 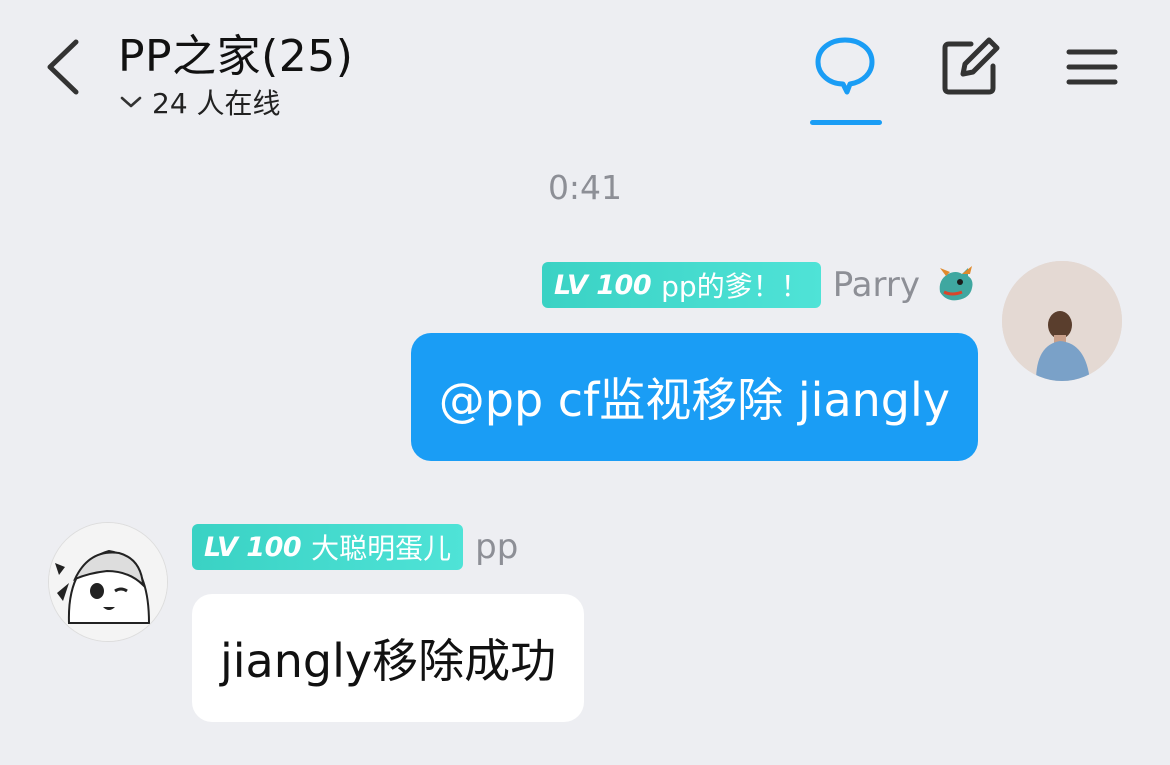 I want to click on chat-tab-button, so click(x=845, y=67).